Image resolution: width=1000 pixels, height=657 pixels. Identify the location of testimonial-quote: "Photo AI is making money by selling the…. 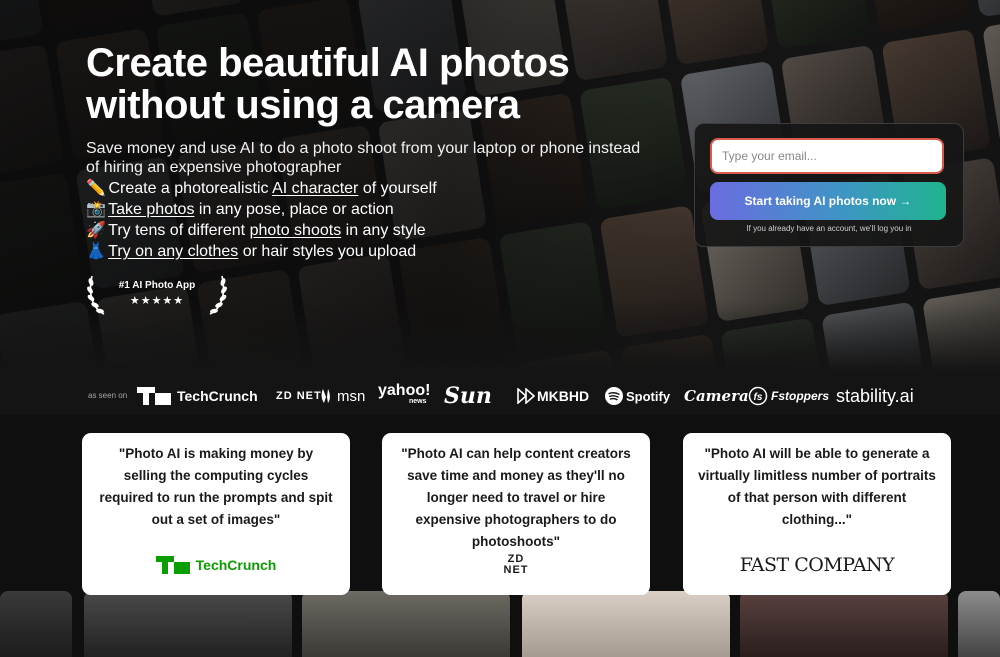
(216, 486).